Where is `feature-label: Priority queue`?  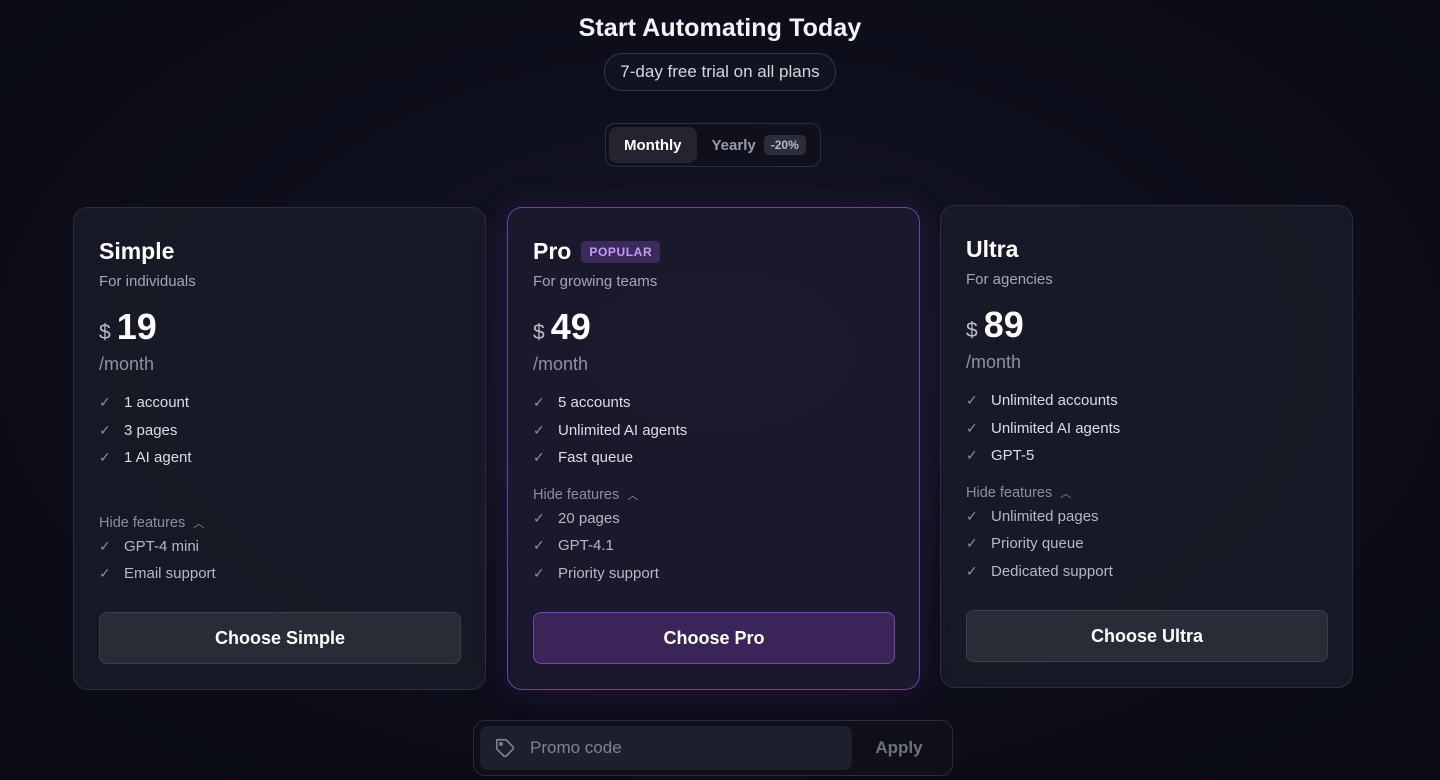 feature-label: Priority queue is located at coordinates (1037, 544).